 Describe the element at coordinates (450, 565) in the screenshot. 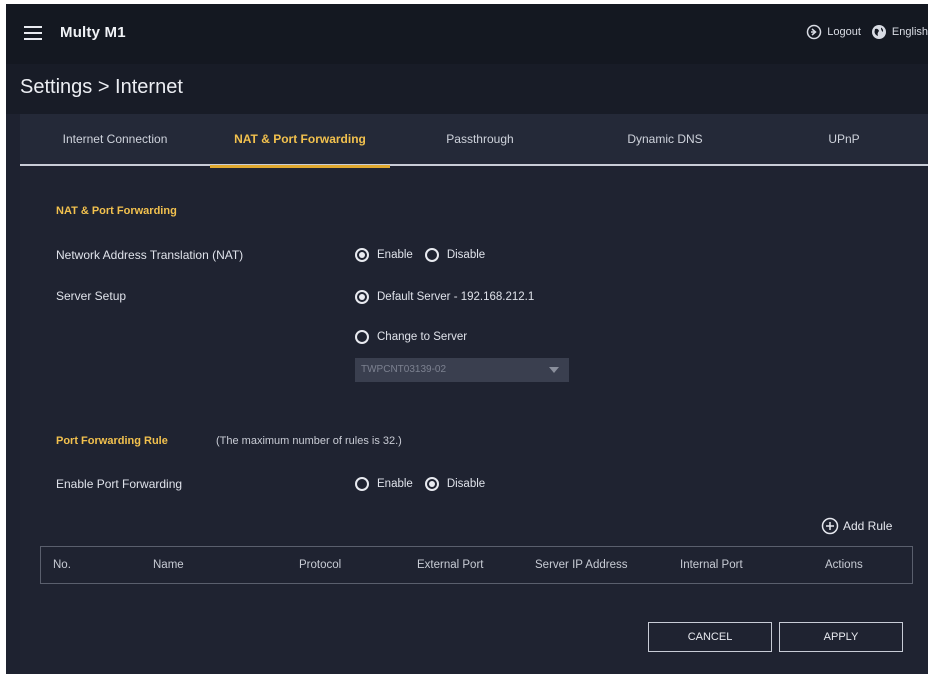

I see `column-header-external-port: External Port` at that location.